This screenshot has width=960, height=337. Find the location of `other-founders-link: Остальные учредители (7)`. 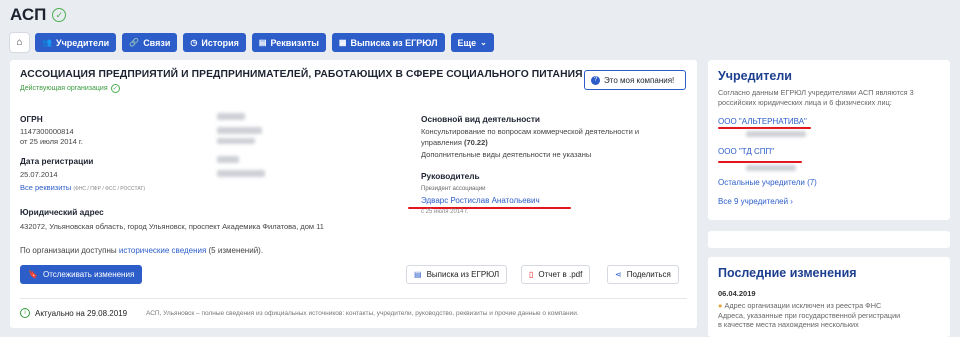

other-founders-link: Остальные учредители (7) is located at coordinates (767, 182).